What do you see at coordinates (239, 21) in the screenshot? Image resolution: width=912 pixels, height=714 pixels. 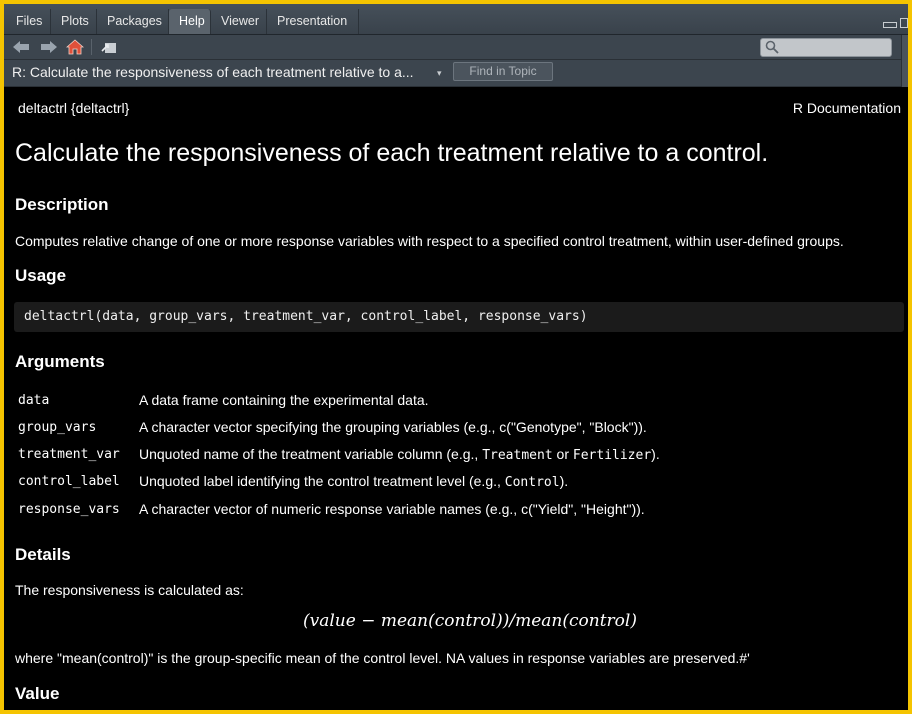 I see `tab-viewer: Viewer` at bounding box center [239, 21].